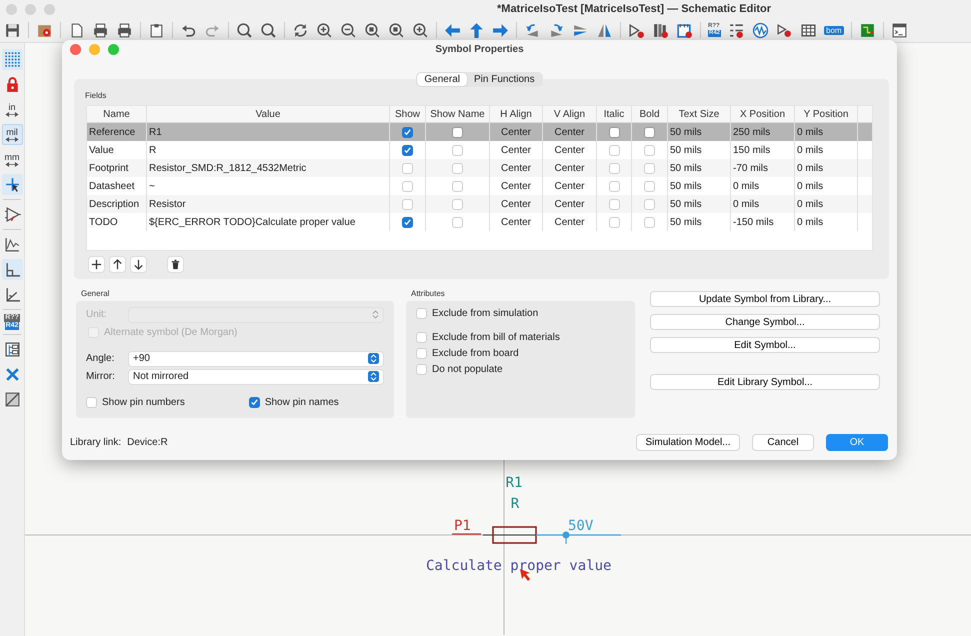 The height and width of the screenshot is (636, 971). Describe the element at coordinates (268, 114) in the screenshot. I see `column-header: Value` at that location.